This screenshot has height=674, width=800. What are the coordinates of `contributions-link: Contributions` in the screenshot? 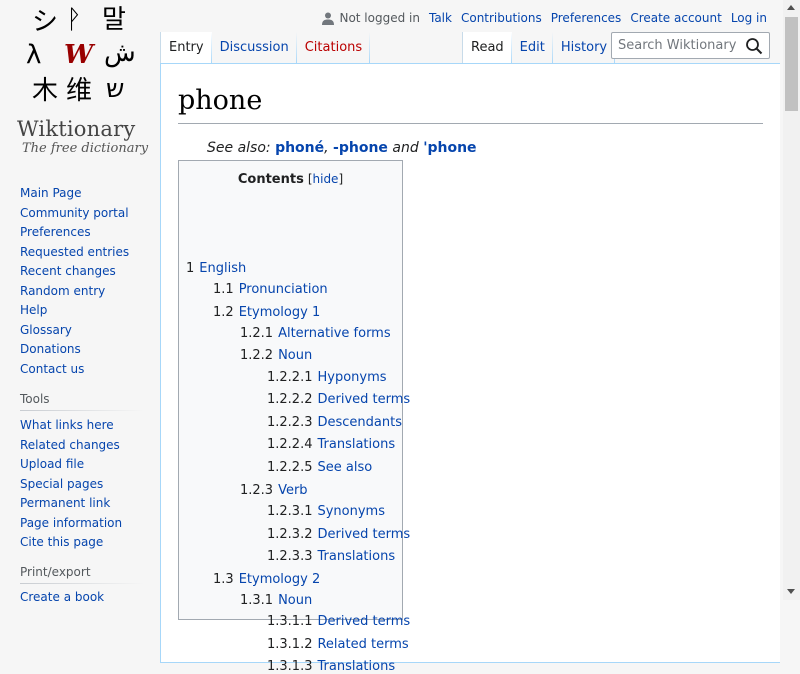 It's located at (501, 18).